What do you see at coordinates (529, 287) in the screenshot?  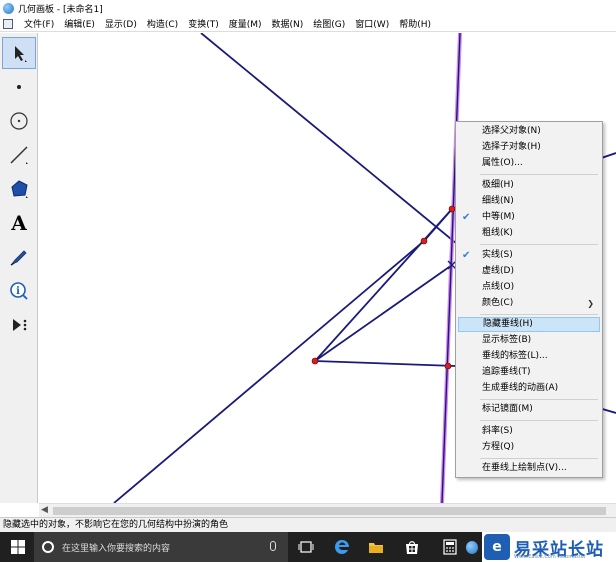 I see `menu-item-dotted: 点线(O)` at bounding box center [529, 287].